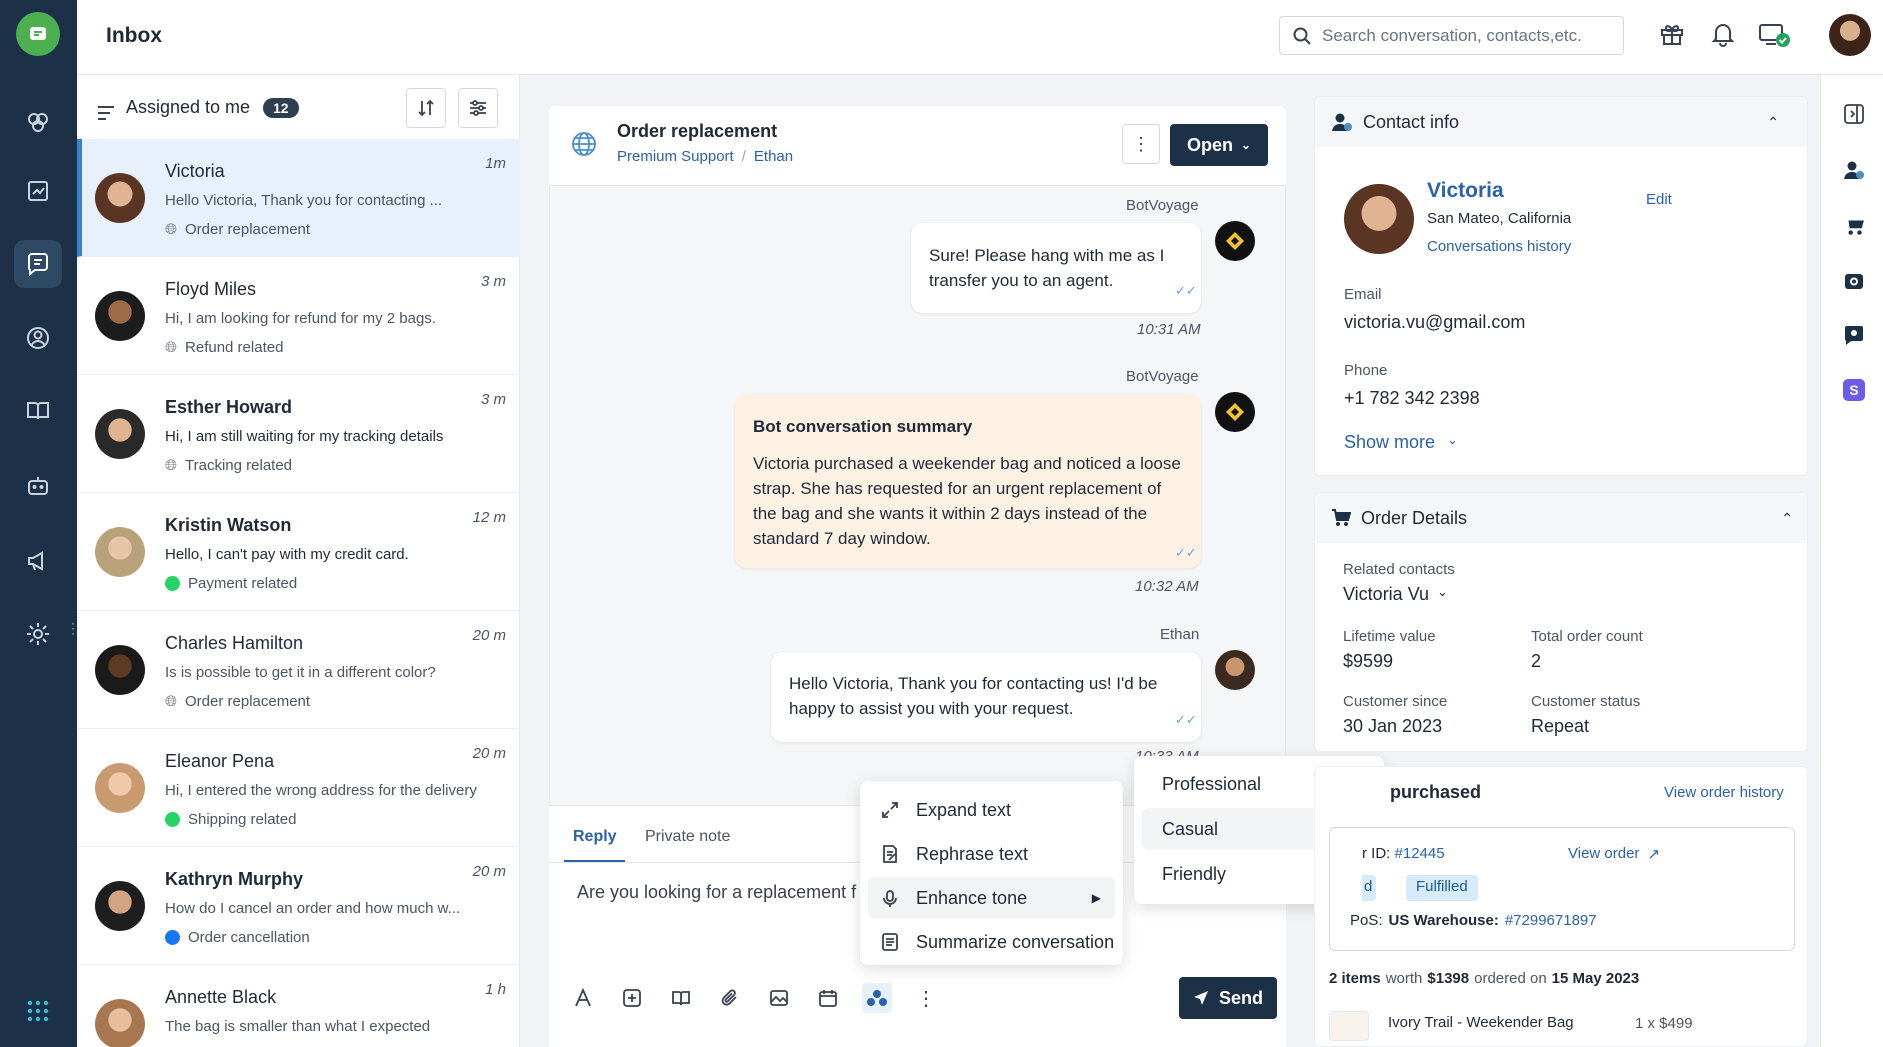 Image resolution: width=1883 pixels, height=1047 pixels. What do you see at coordinates (717, 892) in the screenshot?
I see `reply-input: Are you looking for a replacement f` at bounding box center [717, 892].